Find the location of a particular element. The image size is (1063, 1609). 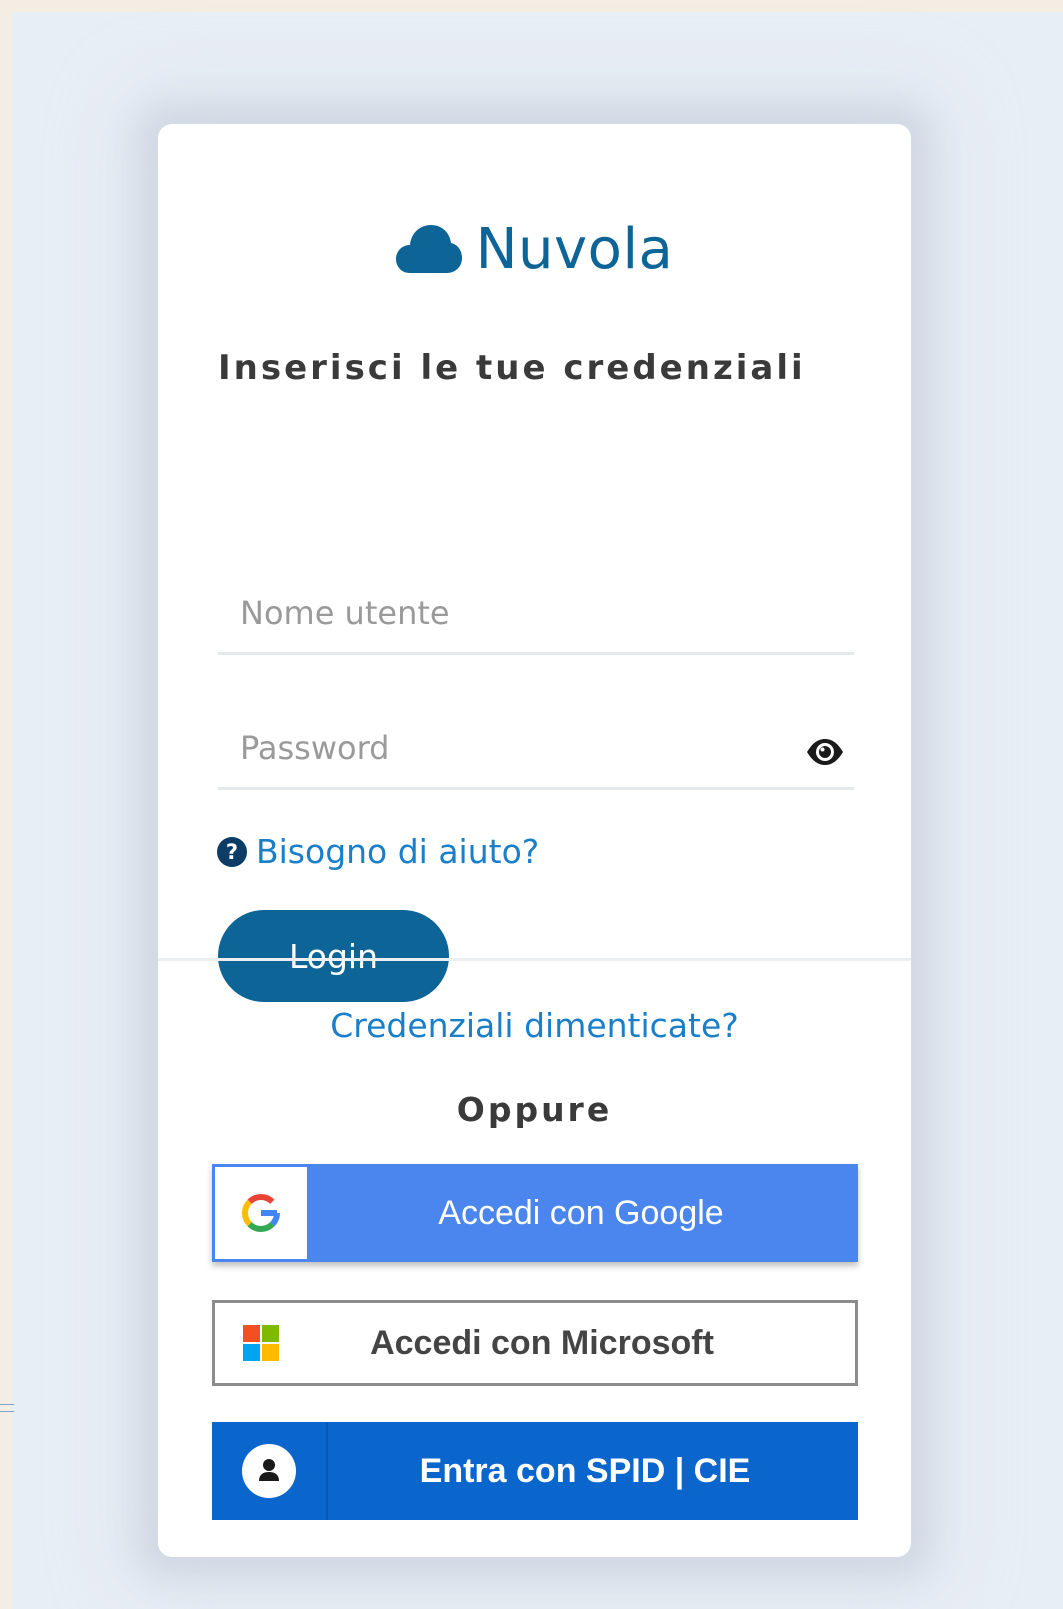

help-link-label: Bisogno di aiuto? is located at coordinates (398, 851).